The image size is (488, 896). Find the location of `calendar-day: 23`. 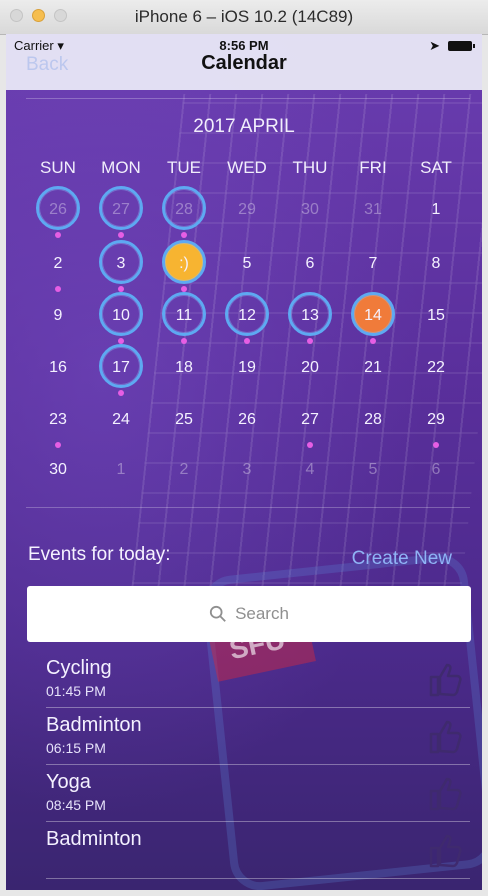

calendar-day: 23 is located at coordinates (58, 425).